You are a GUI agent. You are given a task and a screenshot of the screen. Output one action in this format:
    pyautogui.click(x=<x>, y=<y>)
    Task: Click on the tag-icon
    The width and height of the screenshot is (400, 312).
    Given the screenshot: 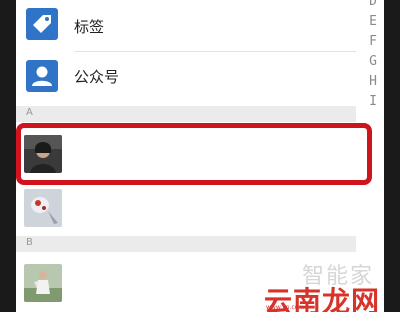 What is the action you would take?
    pyautogui.click(x=42, y=24)
    